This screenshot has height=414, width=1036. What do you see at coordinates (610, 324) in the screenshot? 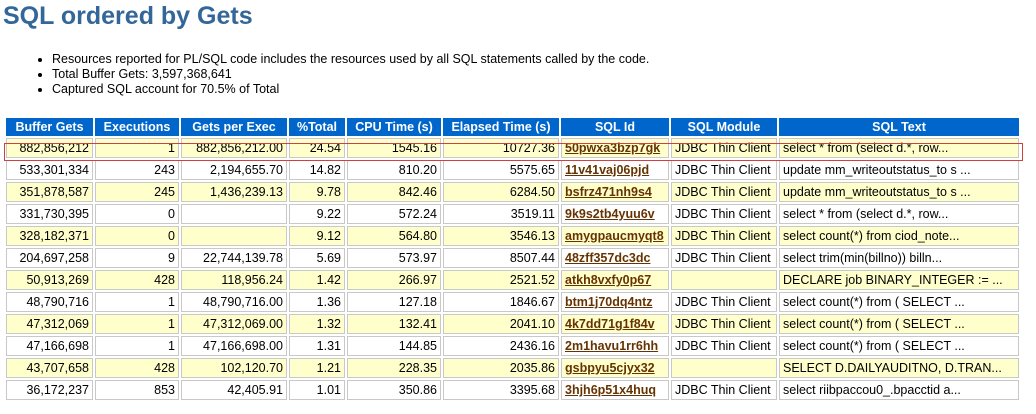
I see `sql-id-link: 4k7dd71g1f84v` at bounding box center [610, 324].